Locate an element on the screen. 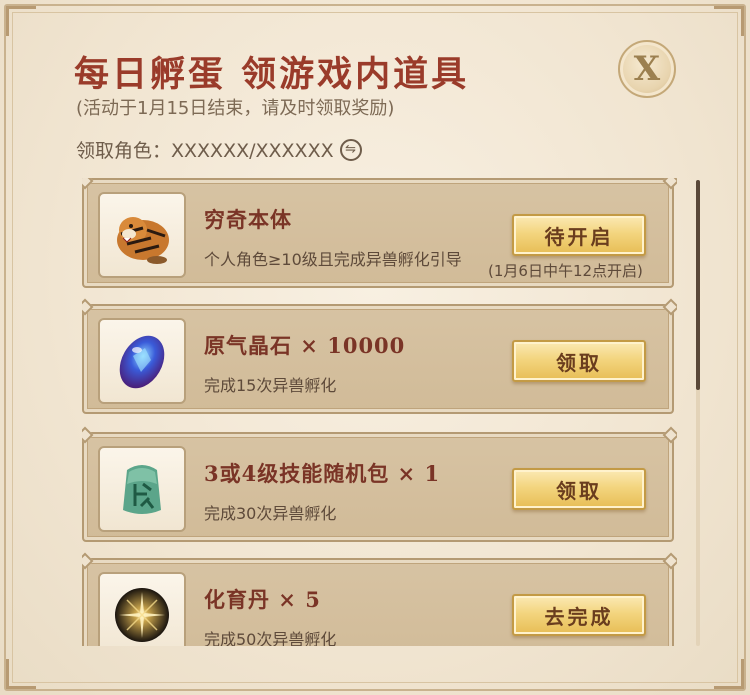 The width and height of the screenshot is (750, 695). jade-seal-icon is located at coordinates (142, 489).